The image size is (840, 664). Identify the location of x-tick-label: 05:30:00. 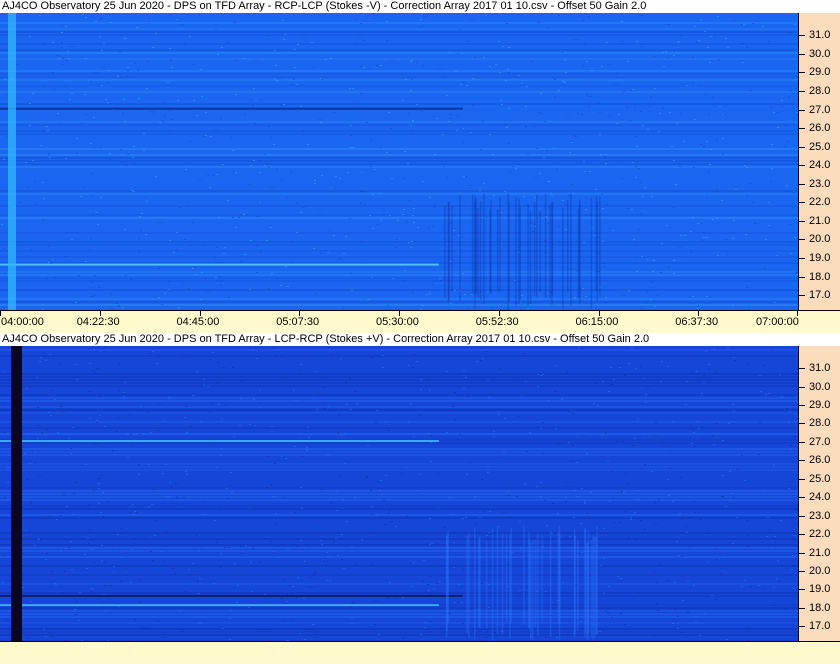
(397, 322).